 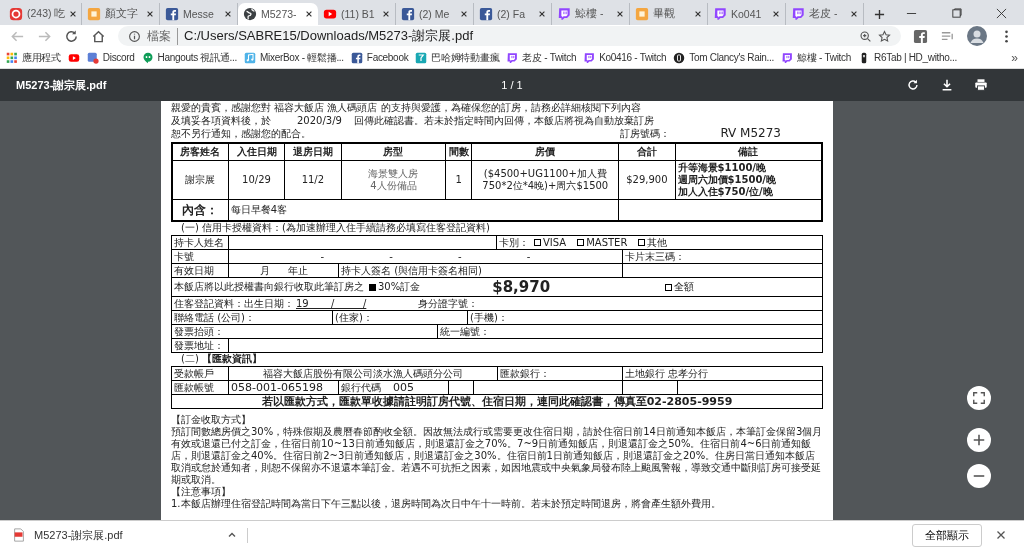 What do you see at coordinates (110, 57) in the screenshot?
I see `bookmark: Discord` at bounding box center [110, 57].